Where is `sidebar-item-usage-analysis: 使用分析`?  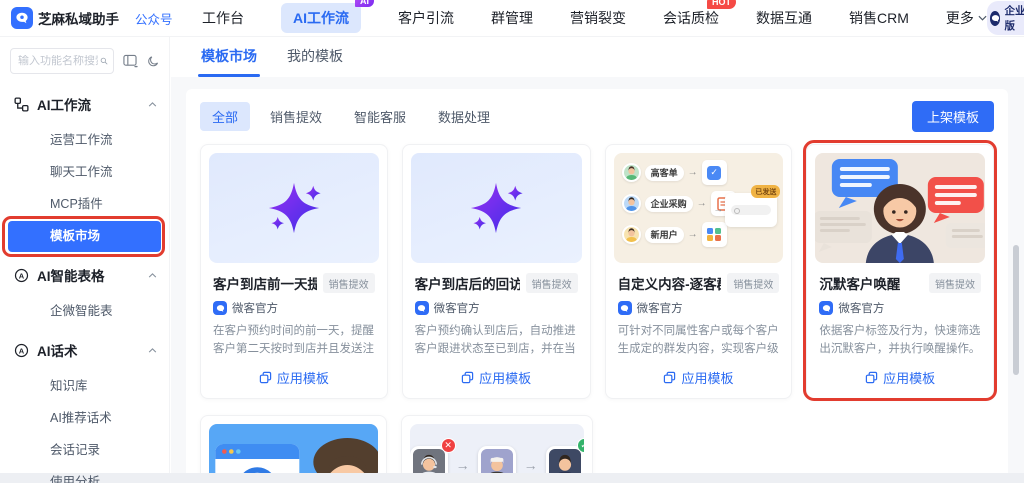
sidebar-item-usage-analysis: 使用分析 is located at coordinates (84, 475).